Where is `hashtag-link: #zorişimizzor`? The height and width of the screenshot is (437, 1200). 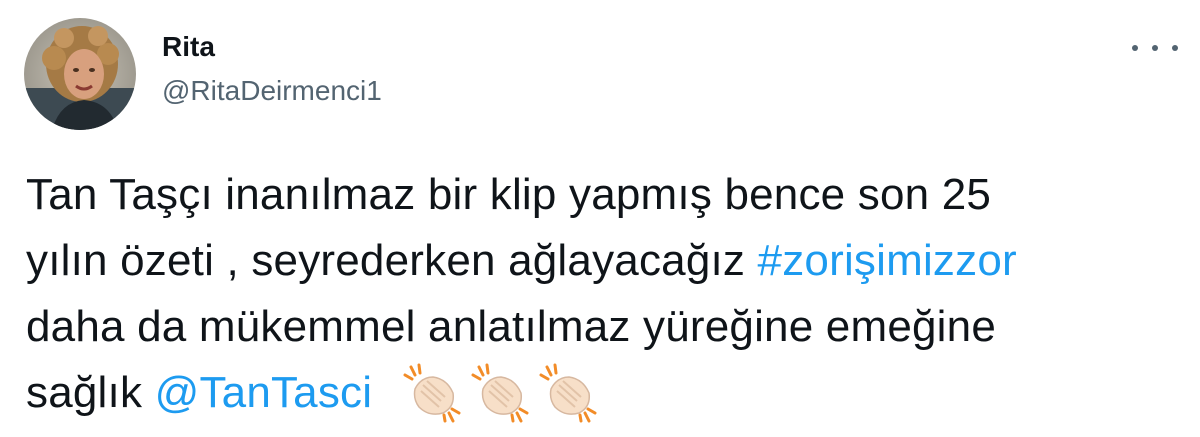
hashtag-link: #zorişimizzor is located at coordinates (887, 260).